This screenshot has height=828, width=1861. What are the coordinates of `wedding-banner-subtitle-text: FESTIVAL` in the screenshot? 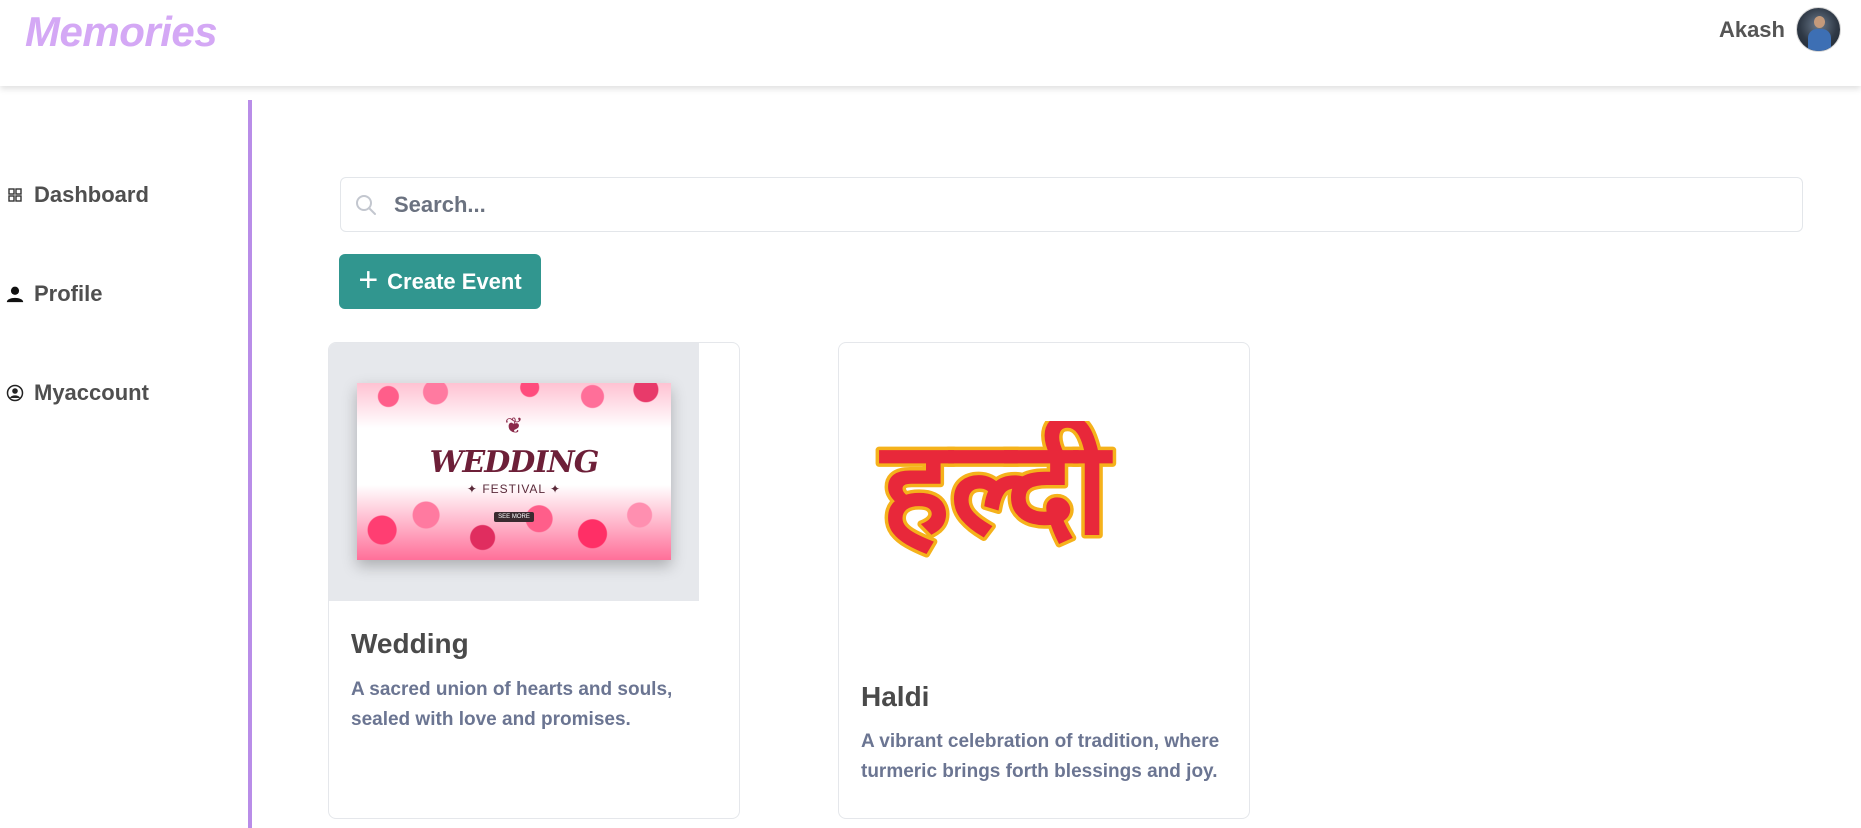 It's located at (514, 489).